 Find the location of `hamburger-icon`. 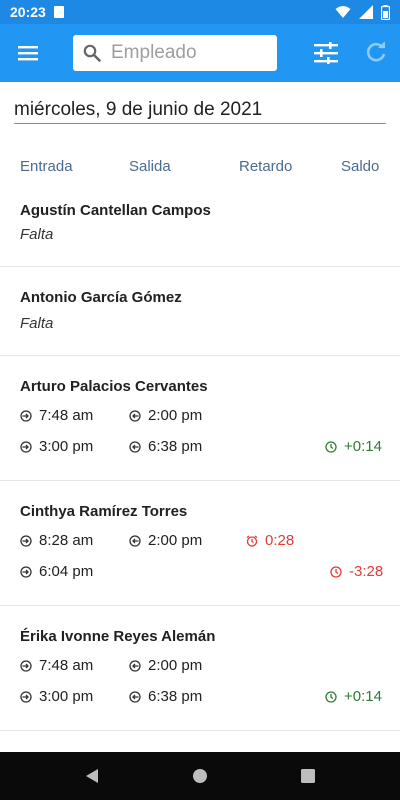

hamburger-icon is located at coordinates (28, 53).